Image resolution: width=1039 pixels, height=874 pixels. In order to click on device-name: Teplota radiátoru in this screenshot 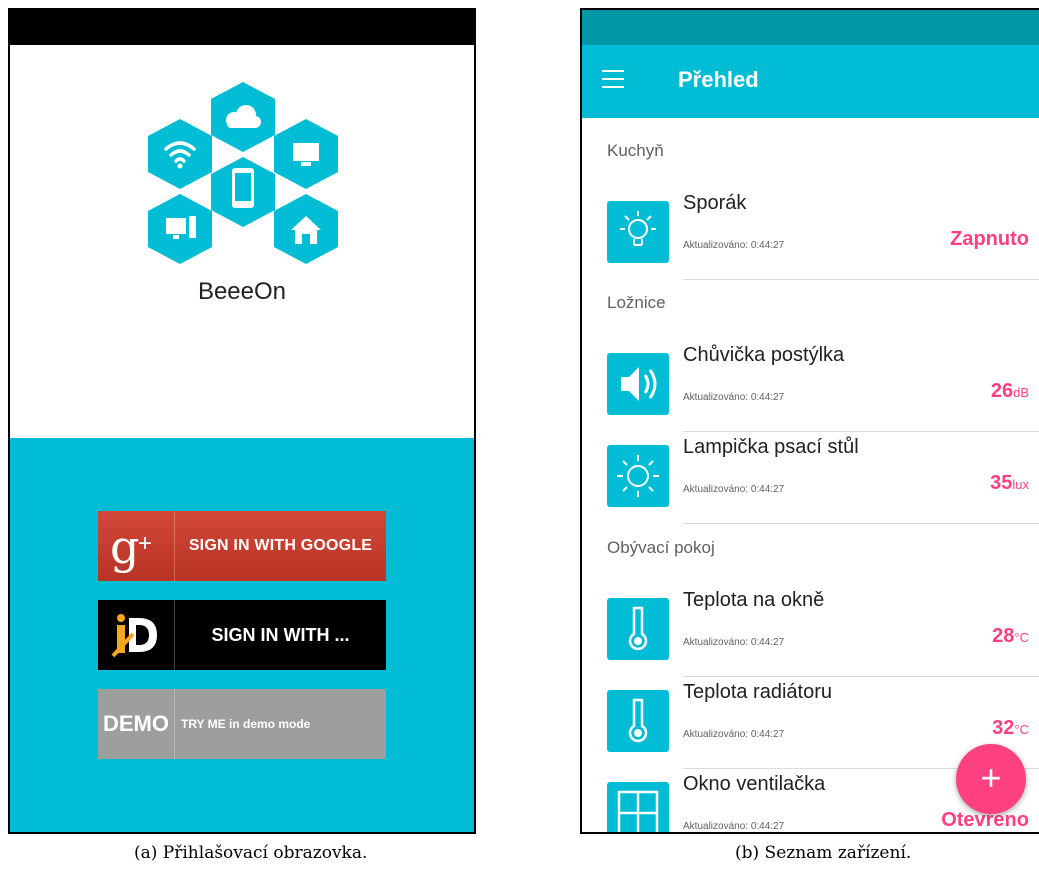, I will do `click(757, 692)`.